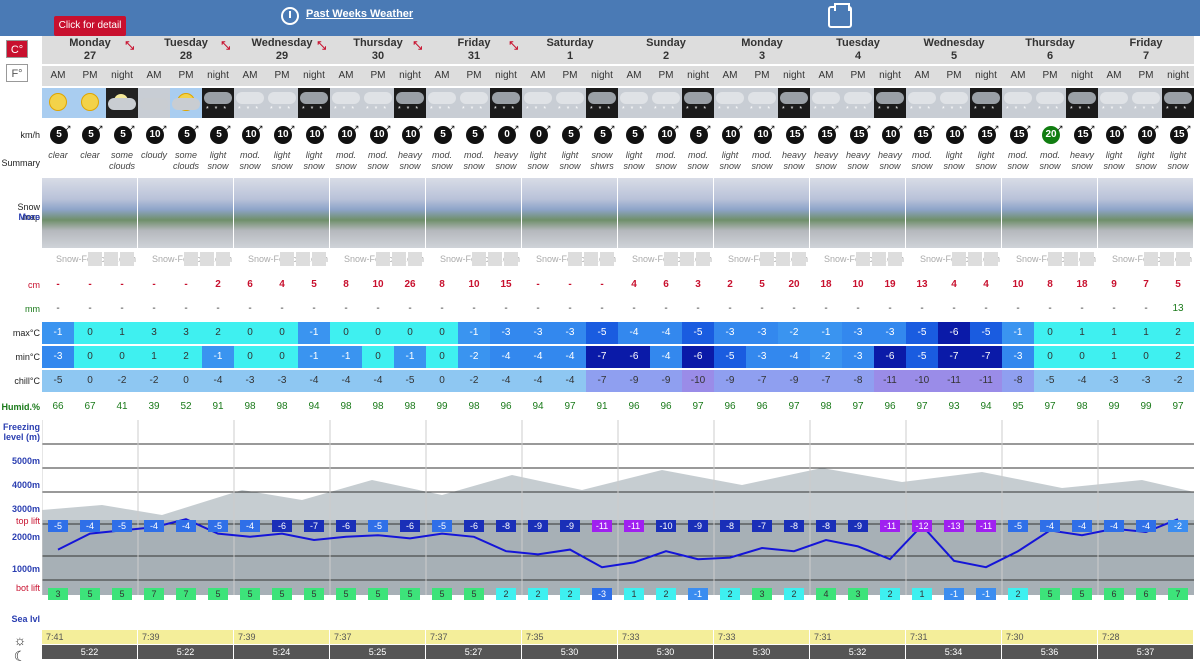 Image resolution: width=1200 pixels, height=665 pixels. I want to click on day-header: Thursday 30 ⤡, so click(378, 50).